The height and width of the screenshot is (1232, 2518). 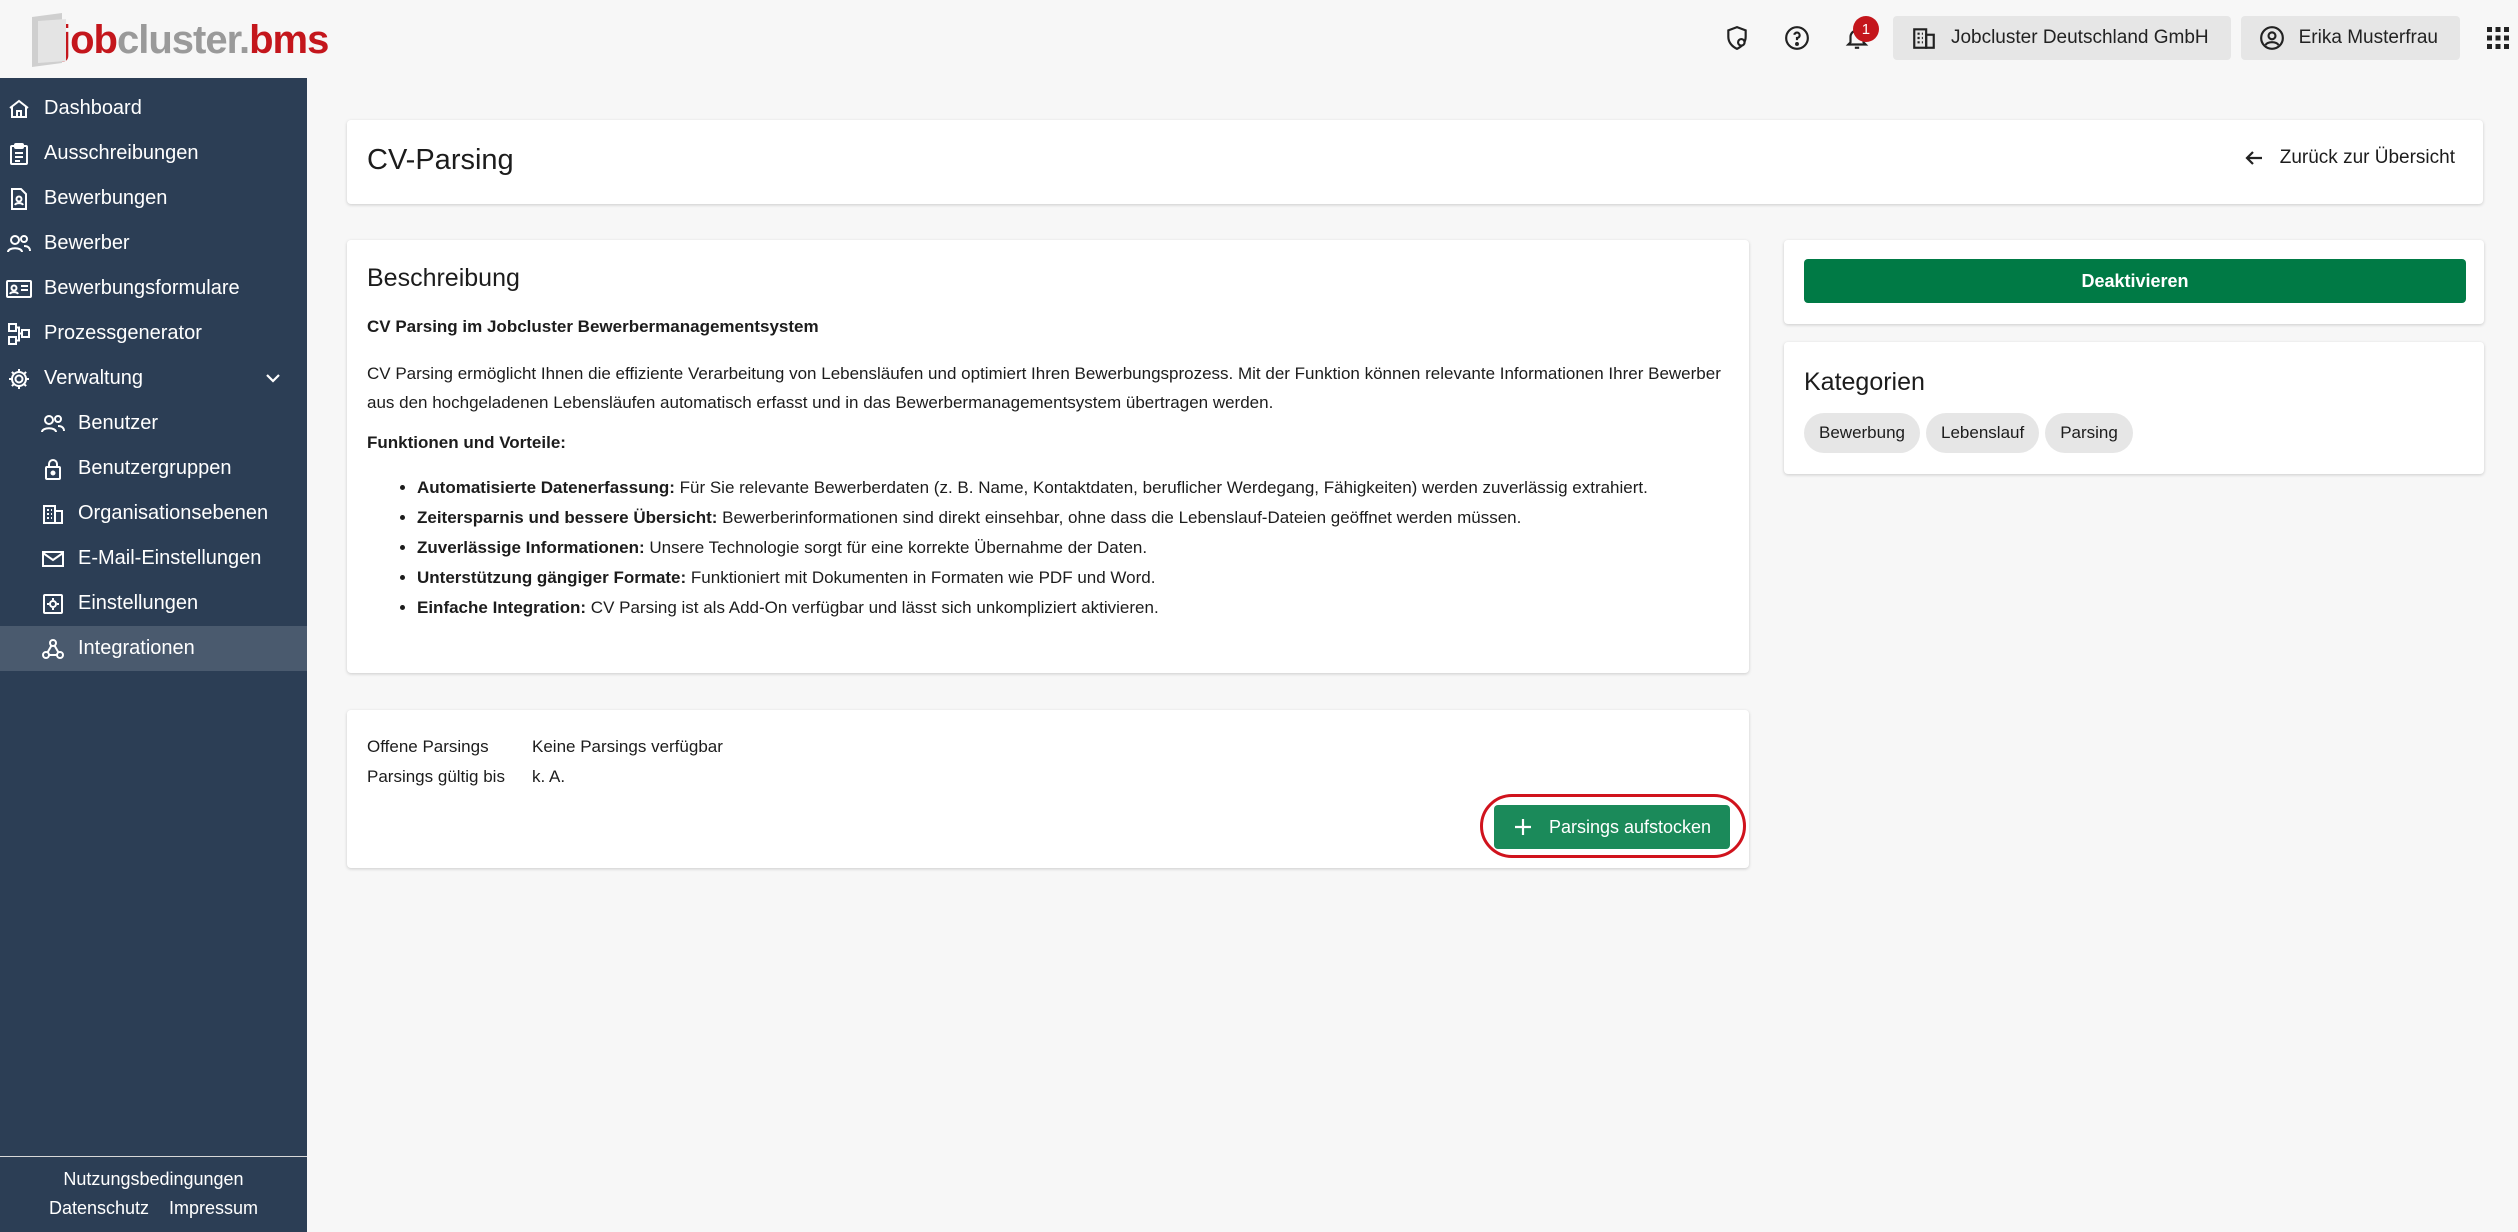 What do you see at coordinates (153, 1179) in the screenshot?
I see `terms-link: Nutzungsbedingungen` at bounding box center [153, 1179].